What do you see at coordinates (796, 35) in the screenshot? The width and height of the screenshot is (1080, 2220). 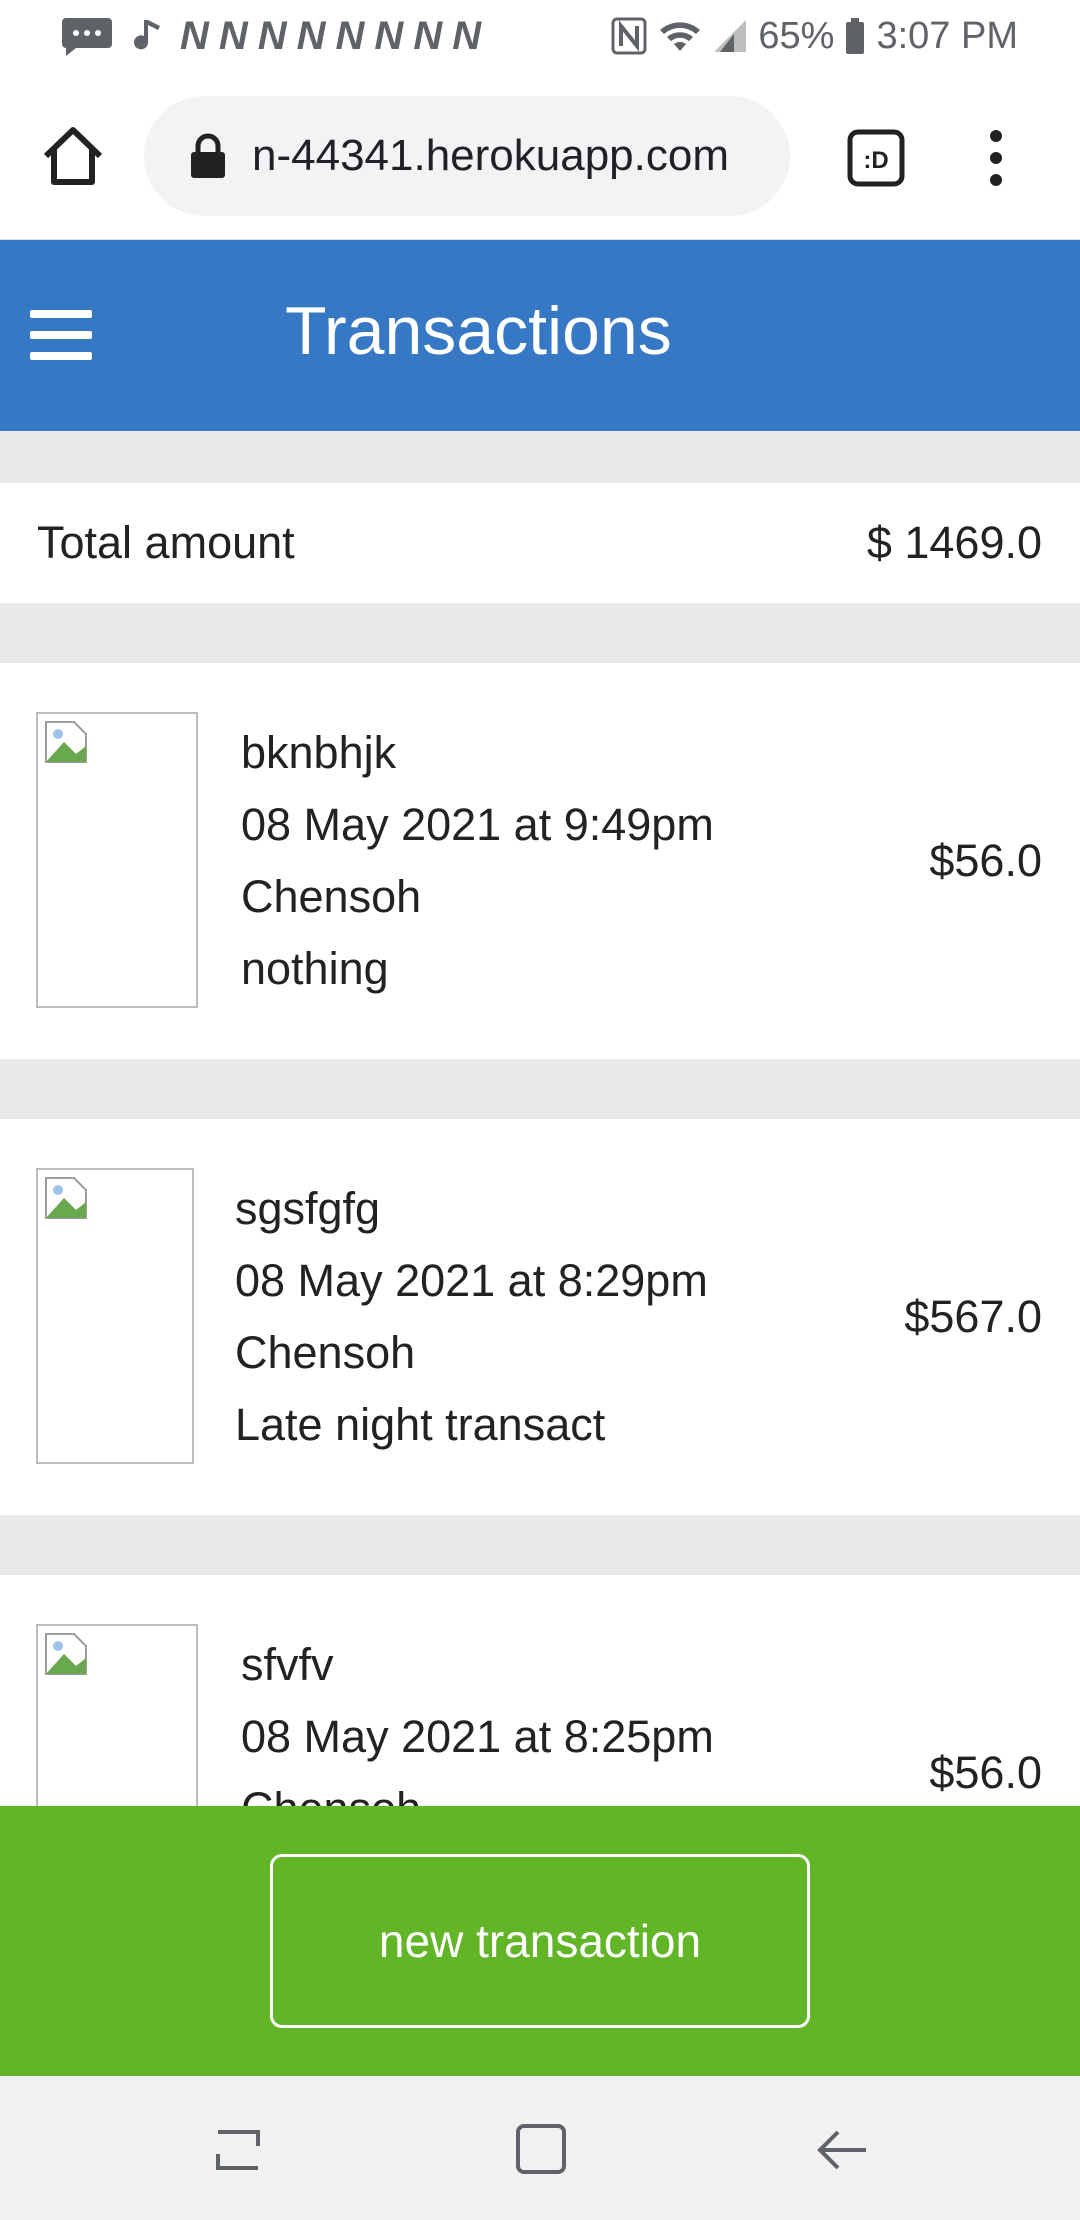 I see `battery-percent: 65%` at bounding box center [796, 35].